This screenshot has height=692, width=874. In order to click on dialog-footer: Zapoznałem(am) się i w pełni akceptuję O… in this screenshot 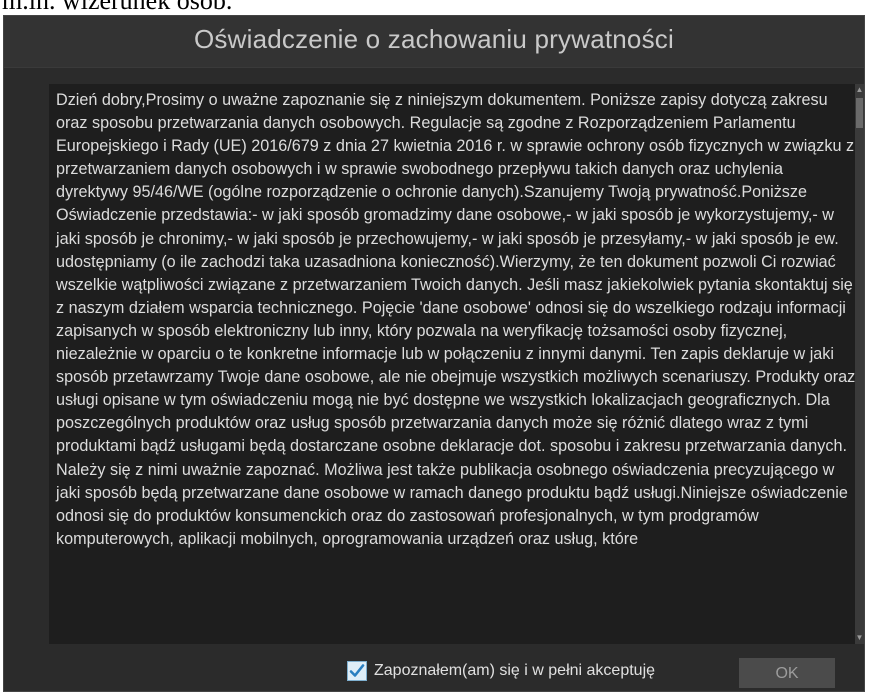, I will do `click(434, 669)`.